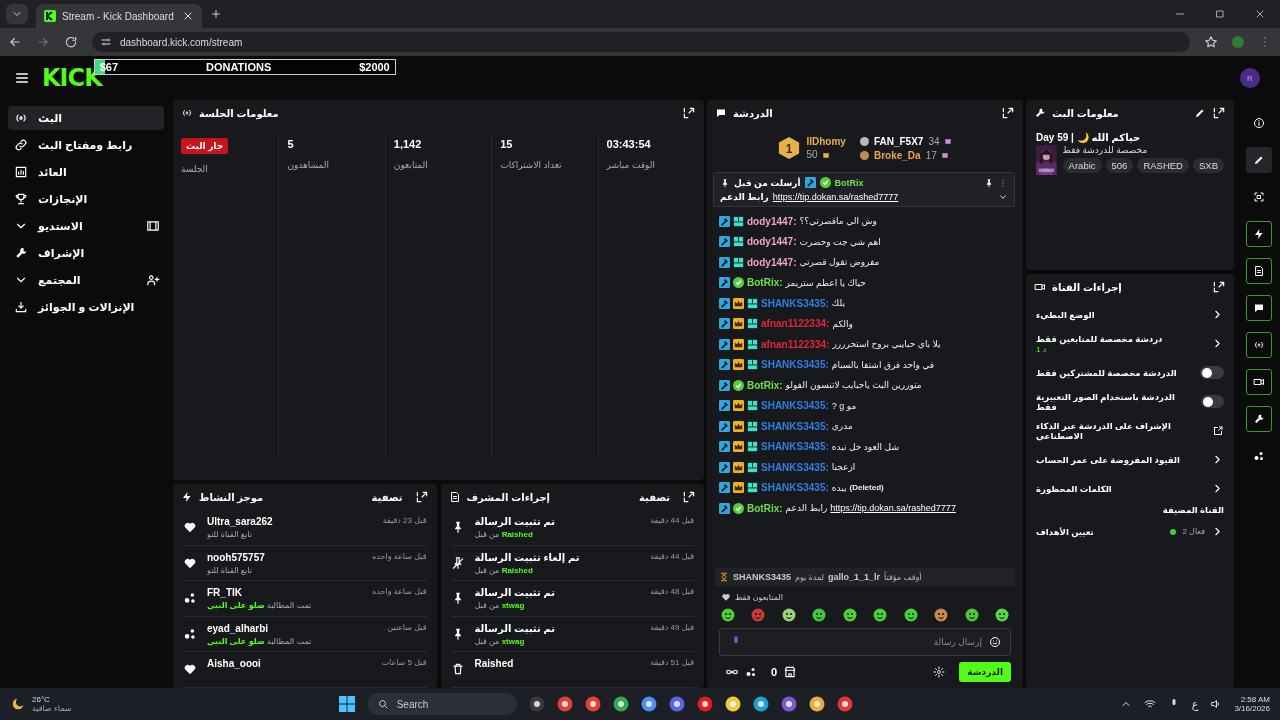 This screenshot has height=720, width=1280. Describe the element at coordinates (216, 14) in the screenshot. I see `new-tab-icon` at that location.